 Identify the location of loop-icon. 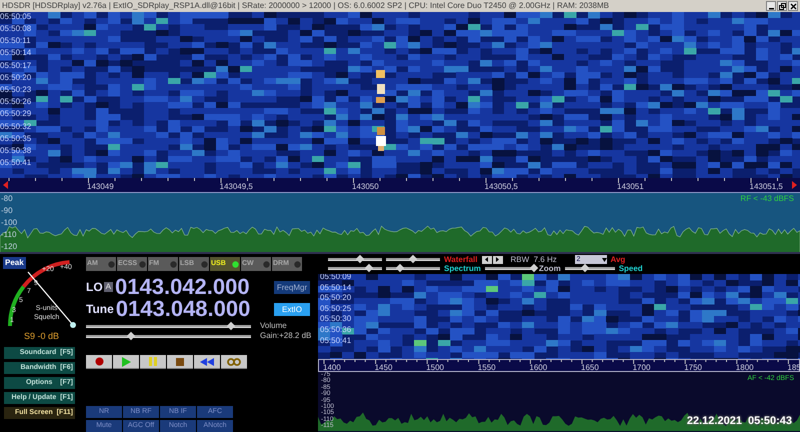
(234, 362).